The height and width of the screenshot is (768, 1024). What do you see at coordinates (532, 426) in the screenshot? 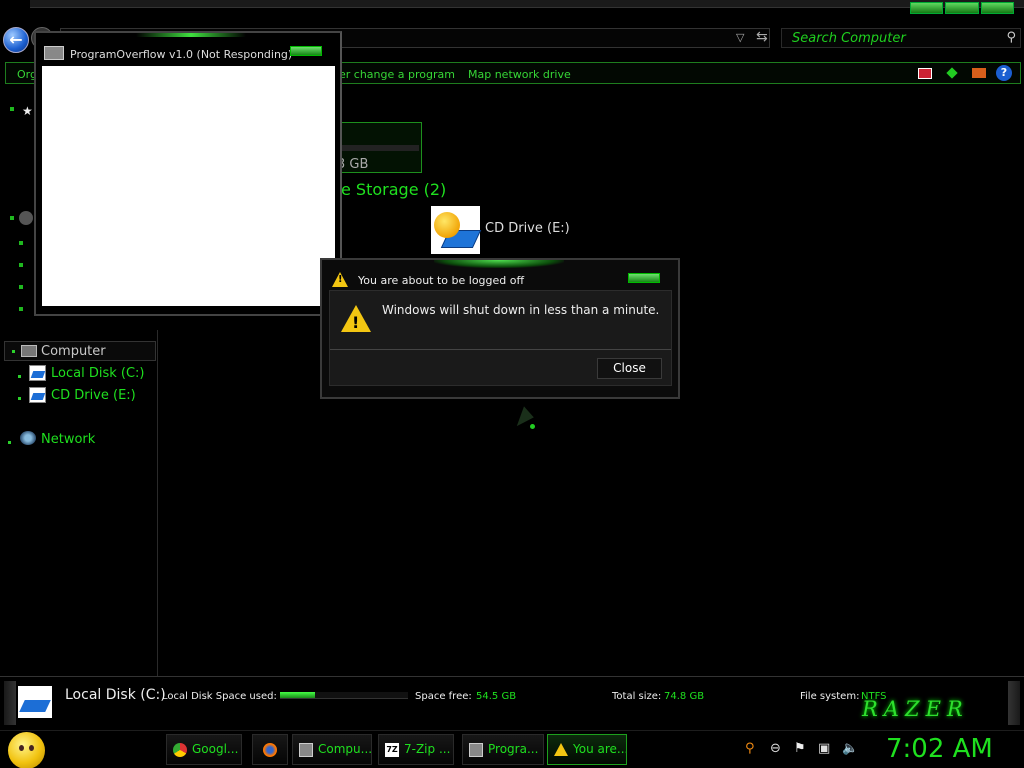
I see `cursor-busy-icon` at bounding box center [532, 426].